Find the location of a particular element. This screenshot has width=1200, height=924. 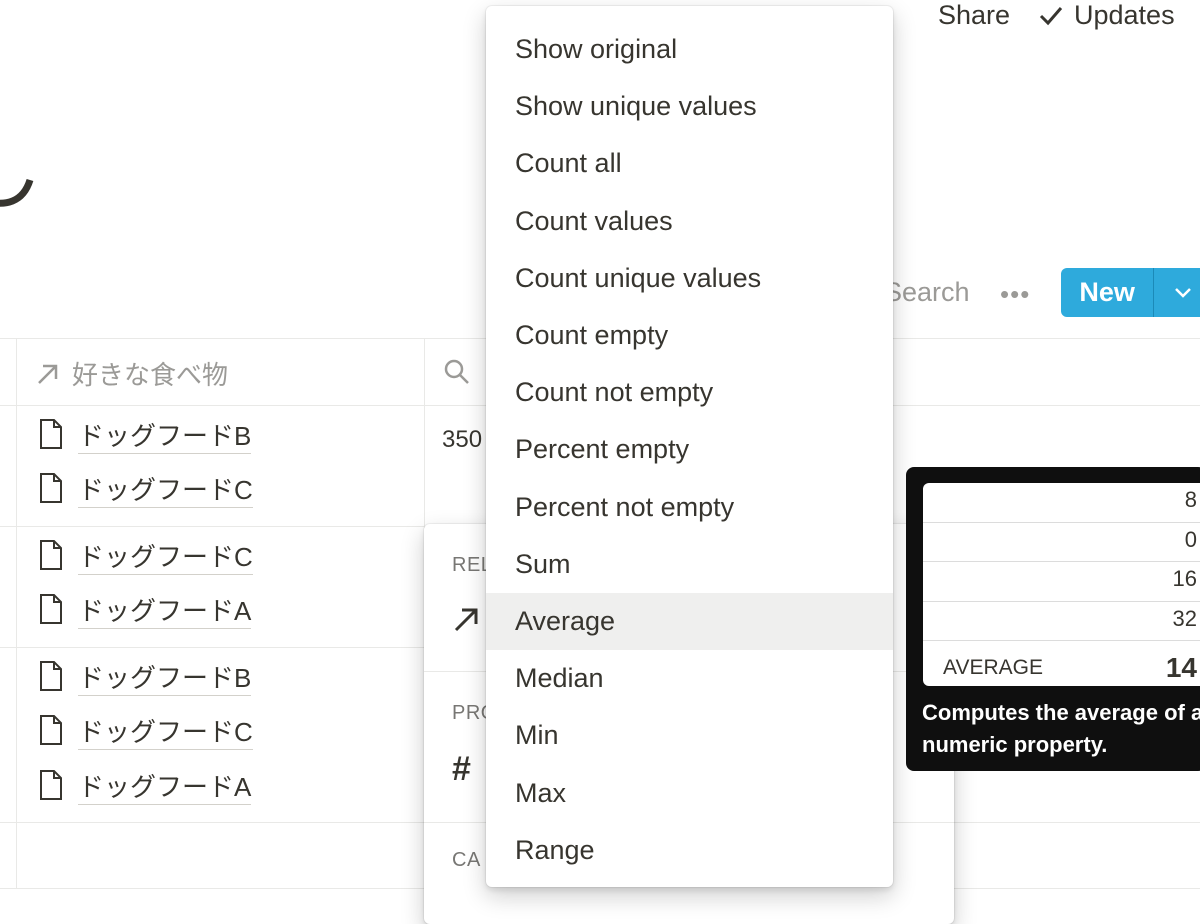

menu-item-median: Median is located at coordinates (689, 678).